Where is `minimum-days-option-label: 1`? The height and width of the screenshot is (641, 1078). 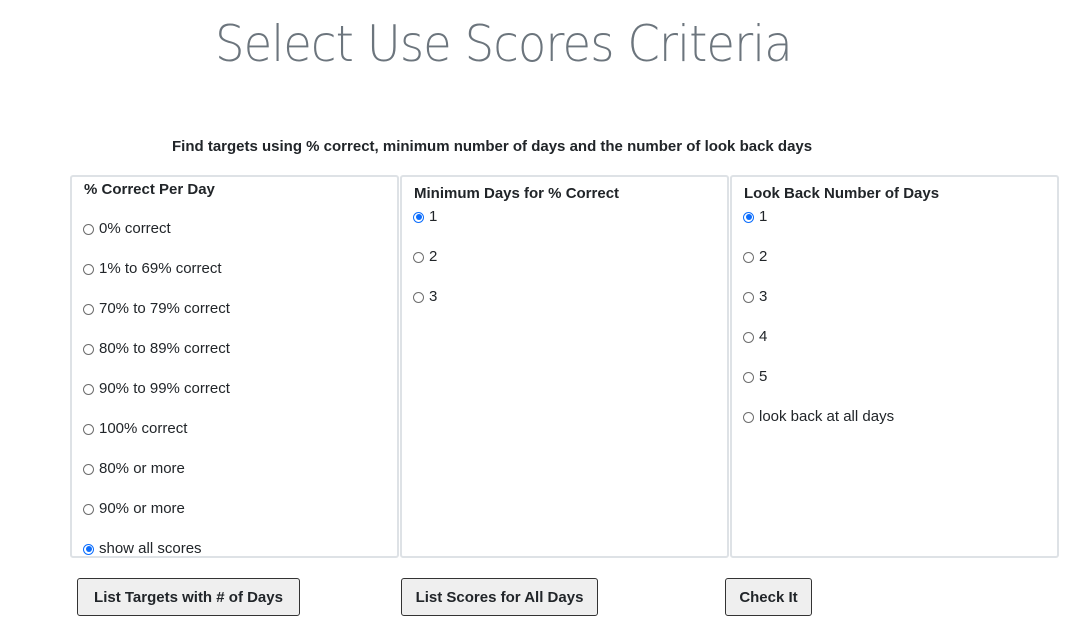
minimum-days-option-label: 1 is located at coordinates (433, 216).